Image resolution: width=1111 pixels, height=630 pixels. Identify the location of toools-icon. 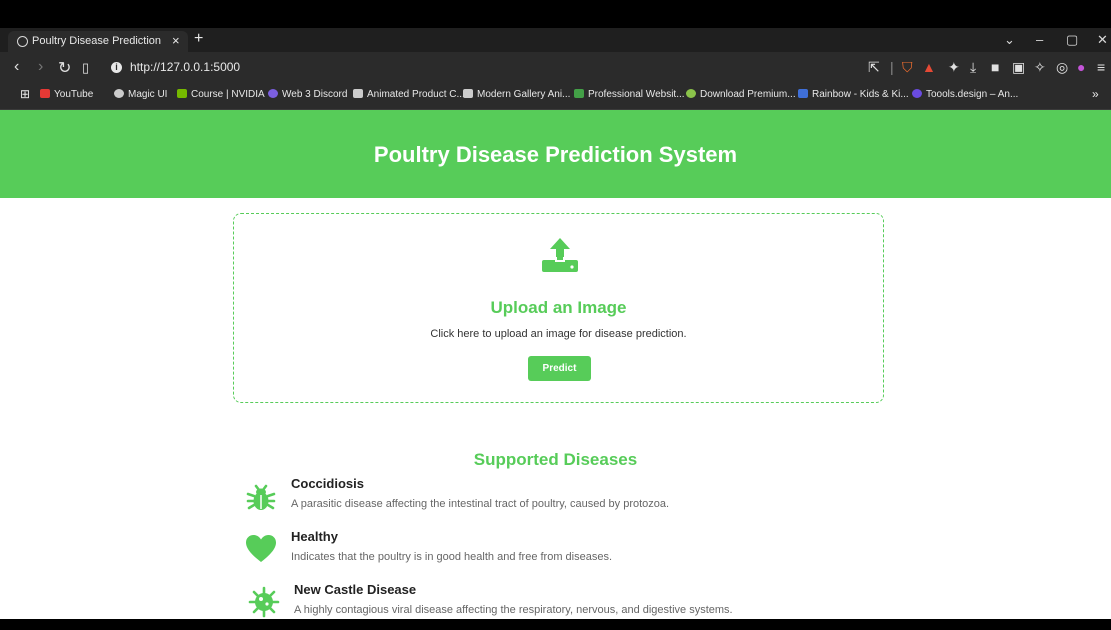
(917, 93).